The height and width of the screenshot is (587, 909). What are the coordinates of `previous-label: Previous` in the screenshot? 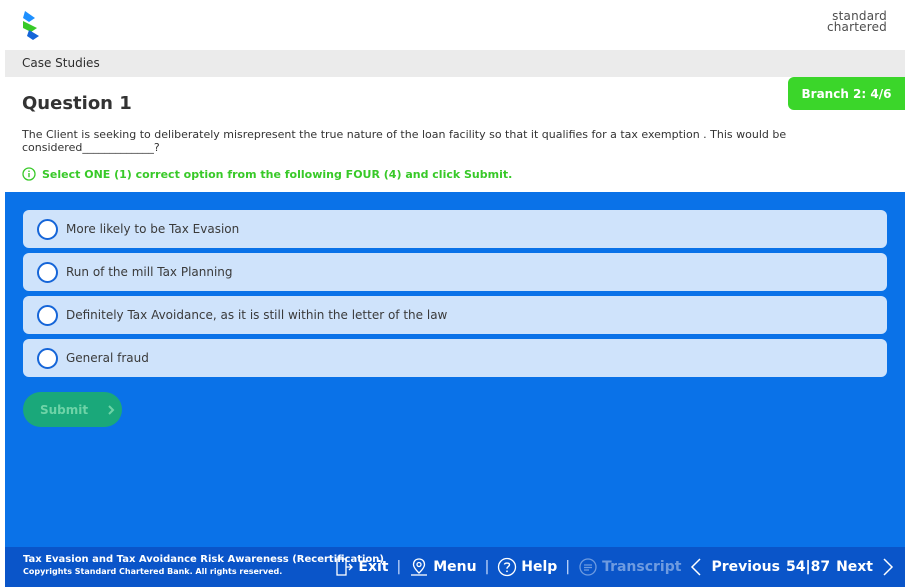 It's located at (745, 567).